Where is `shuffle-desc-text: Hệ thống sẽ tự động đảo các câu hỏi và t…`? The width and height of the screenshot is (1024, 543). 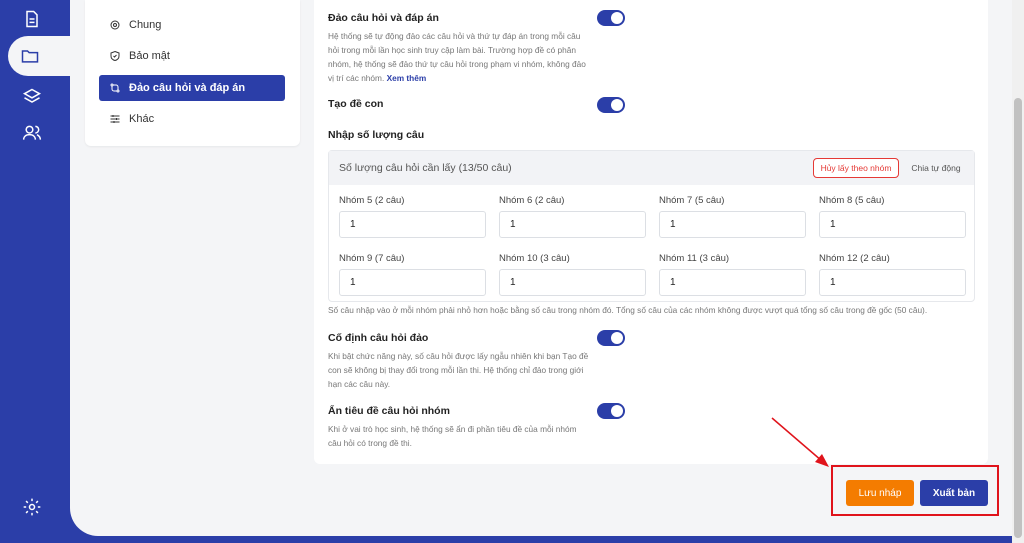 shuffle-desc-text: Hệ thống sẽ tự động đảo các câu hỏi và t… is located at coordinates (457, 57).